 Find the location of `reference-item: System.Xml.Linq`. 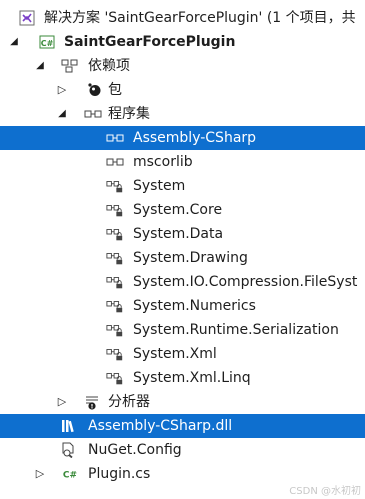

reference-item: System.Xml.Linq is located at coordinates (182, 378).